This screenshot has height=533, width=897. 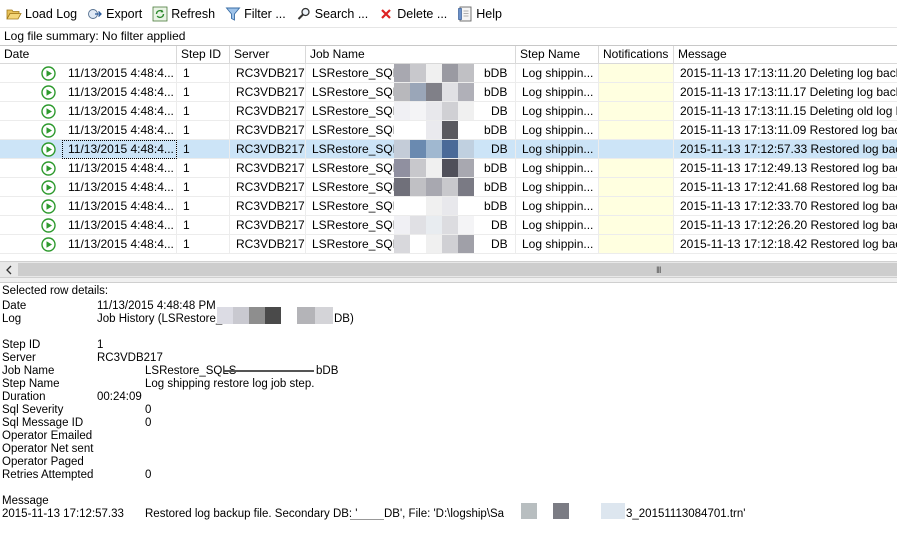 What do you see at coordinates (557, 55) in the screenshot?
I see `column-header-step-name: Step Name` at bounding box center [557, 55].